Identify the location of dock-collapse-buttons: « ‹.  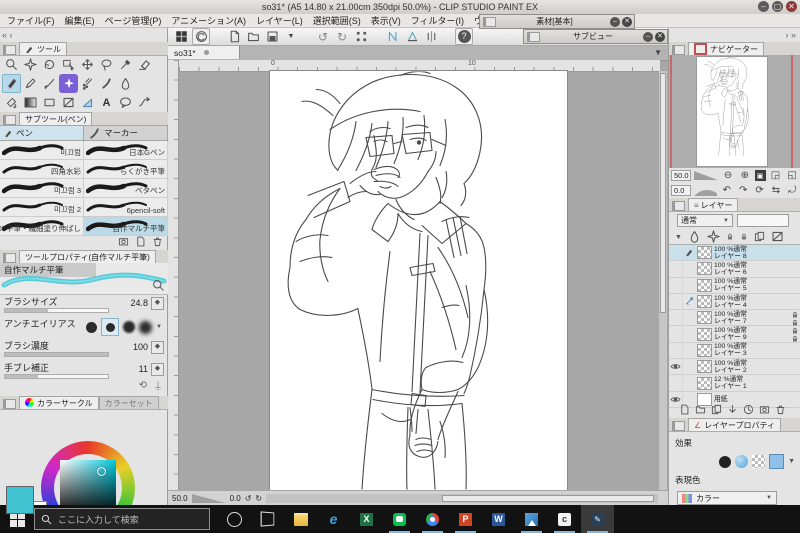
(7, 35).